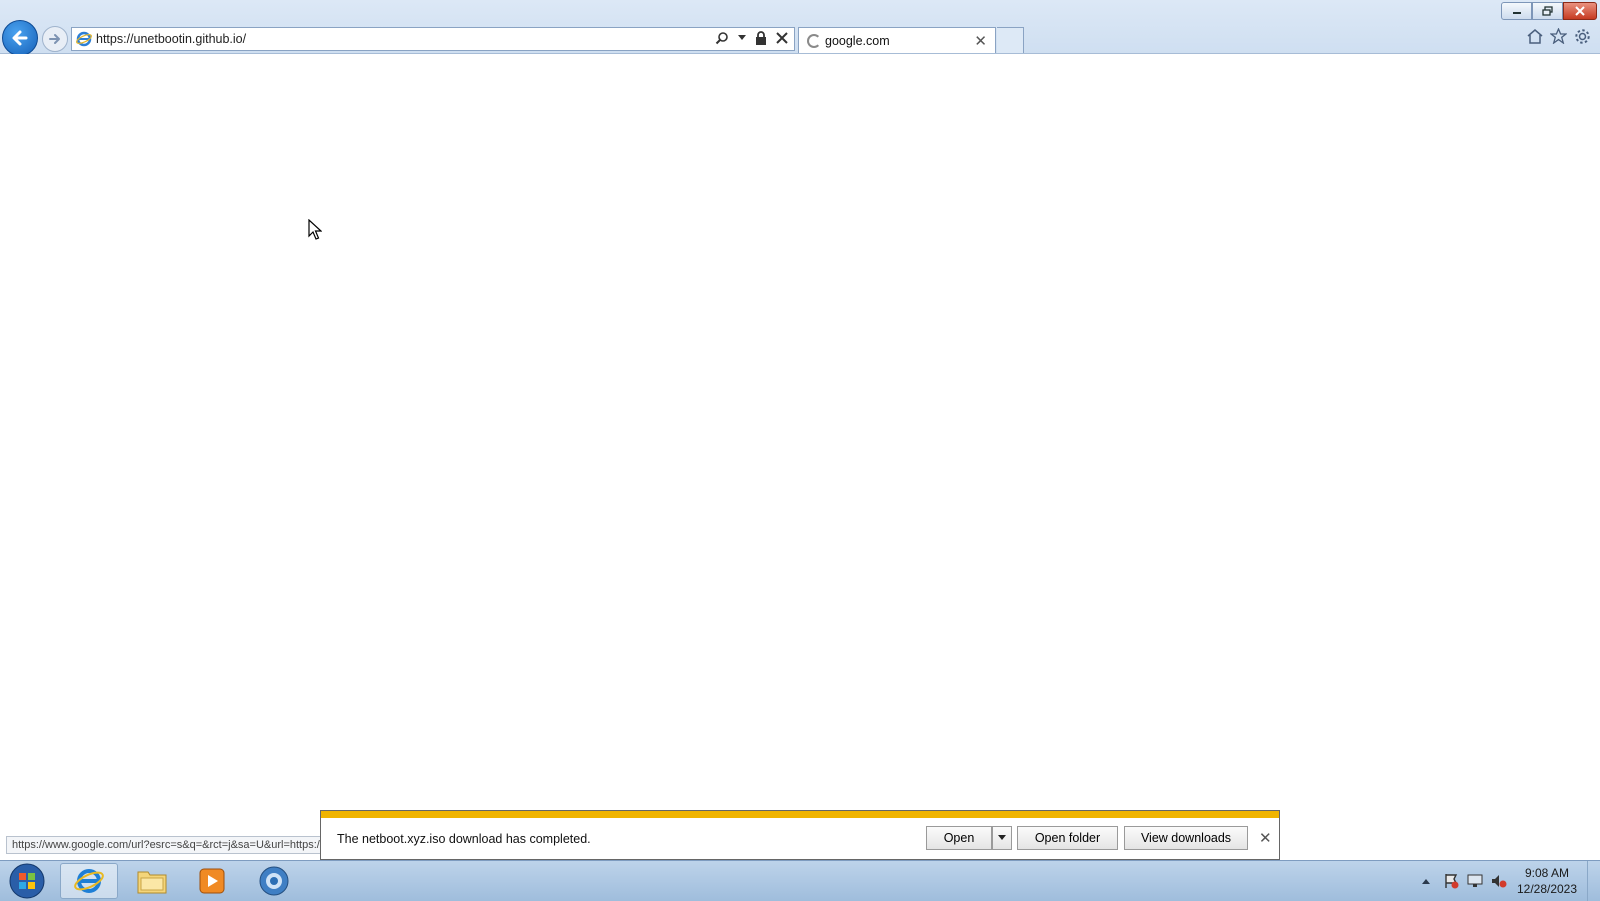 The height and width of the screenshot is (901, 1600). I want to click on forward-arrow-icon, so click(54, 39).